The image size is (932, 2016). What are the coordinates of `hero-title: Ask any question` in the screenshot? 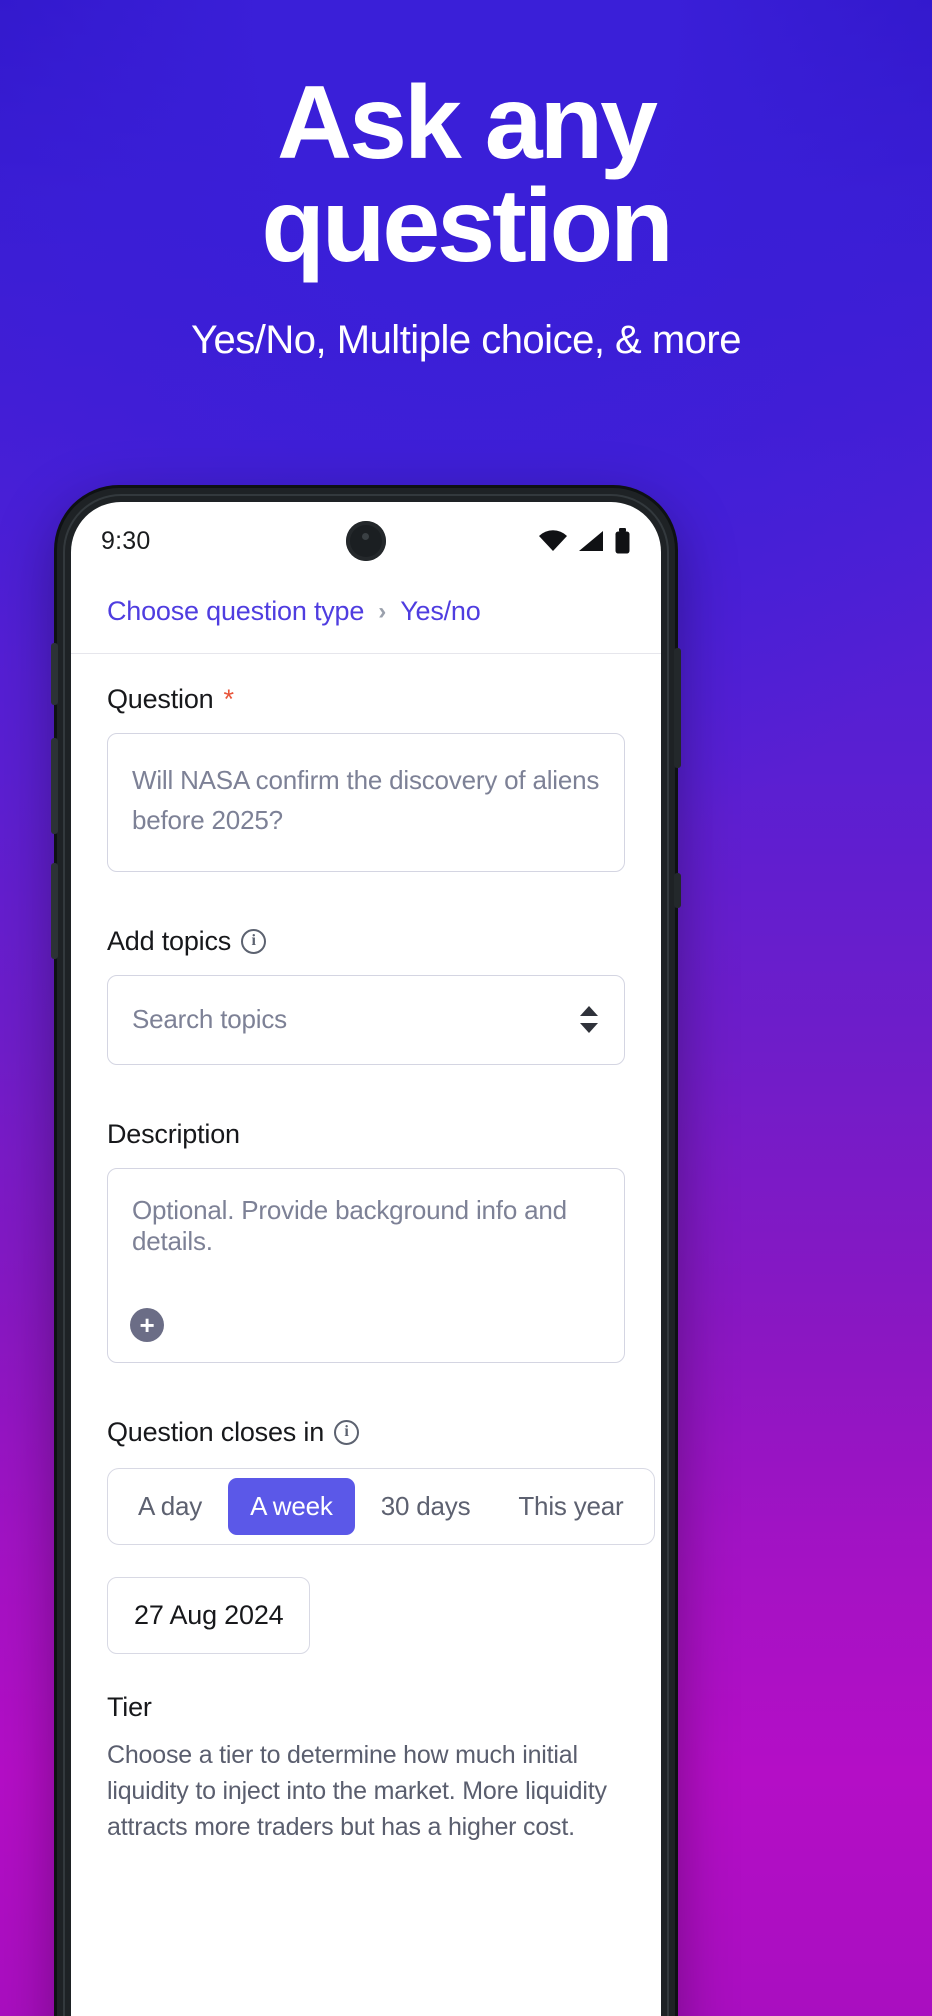 It's located at (466, 177).